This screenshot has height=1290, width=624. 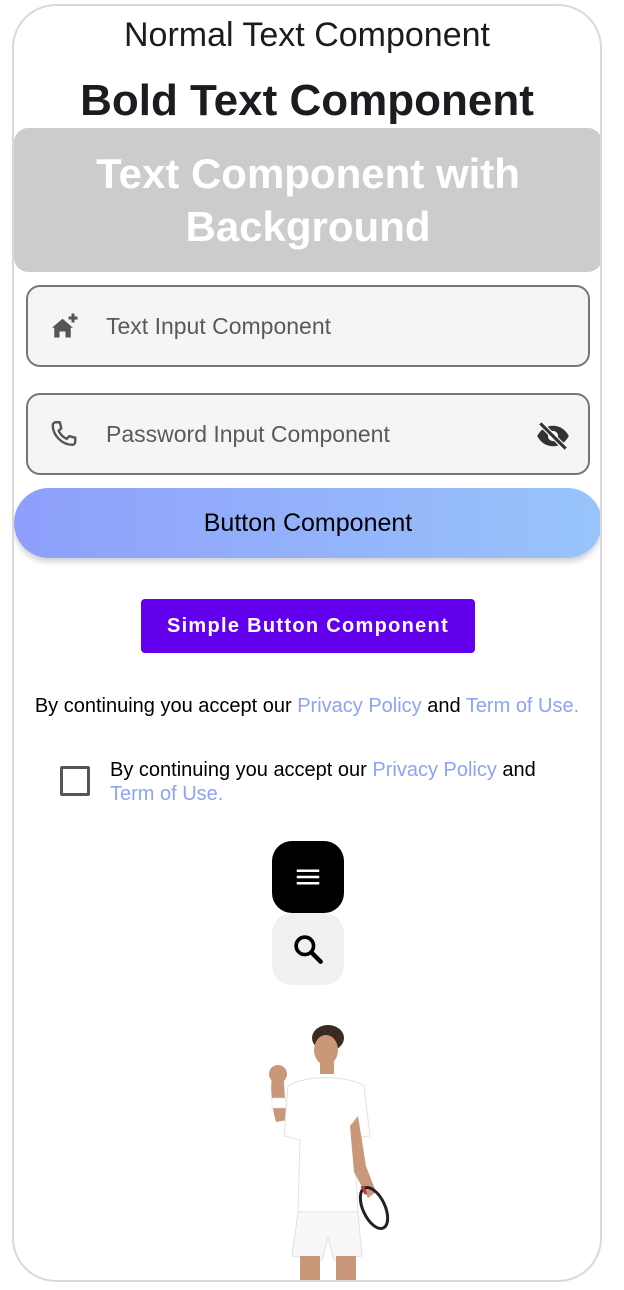 What do you see at coordinates (329, 1152) in the screenshot?
I see `tennis-player-image` at bounding box center [329, 1152].